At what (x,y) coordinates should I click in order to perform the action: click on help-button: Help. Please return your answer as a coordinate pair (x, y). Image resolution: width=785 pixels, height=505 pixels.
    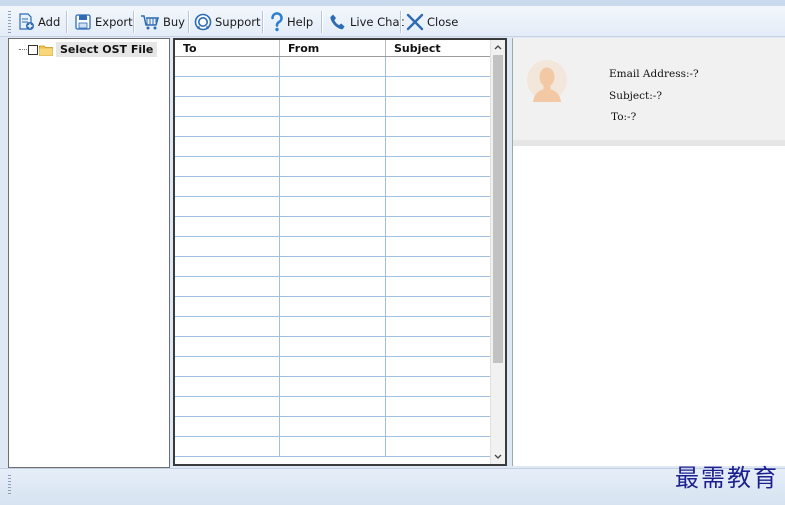
    Looking at the image, I should click on (291, 22).